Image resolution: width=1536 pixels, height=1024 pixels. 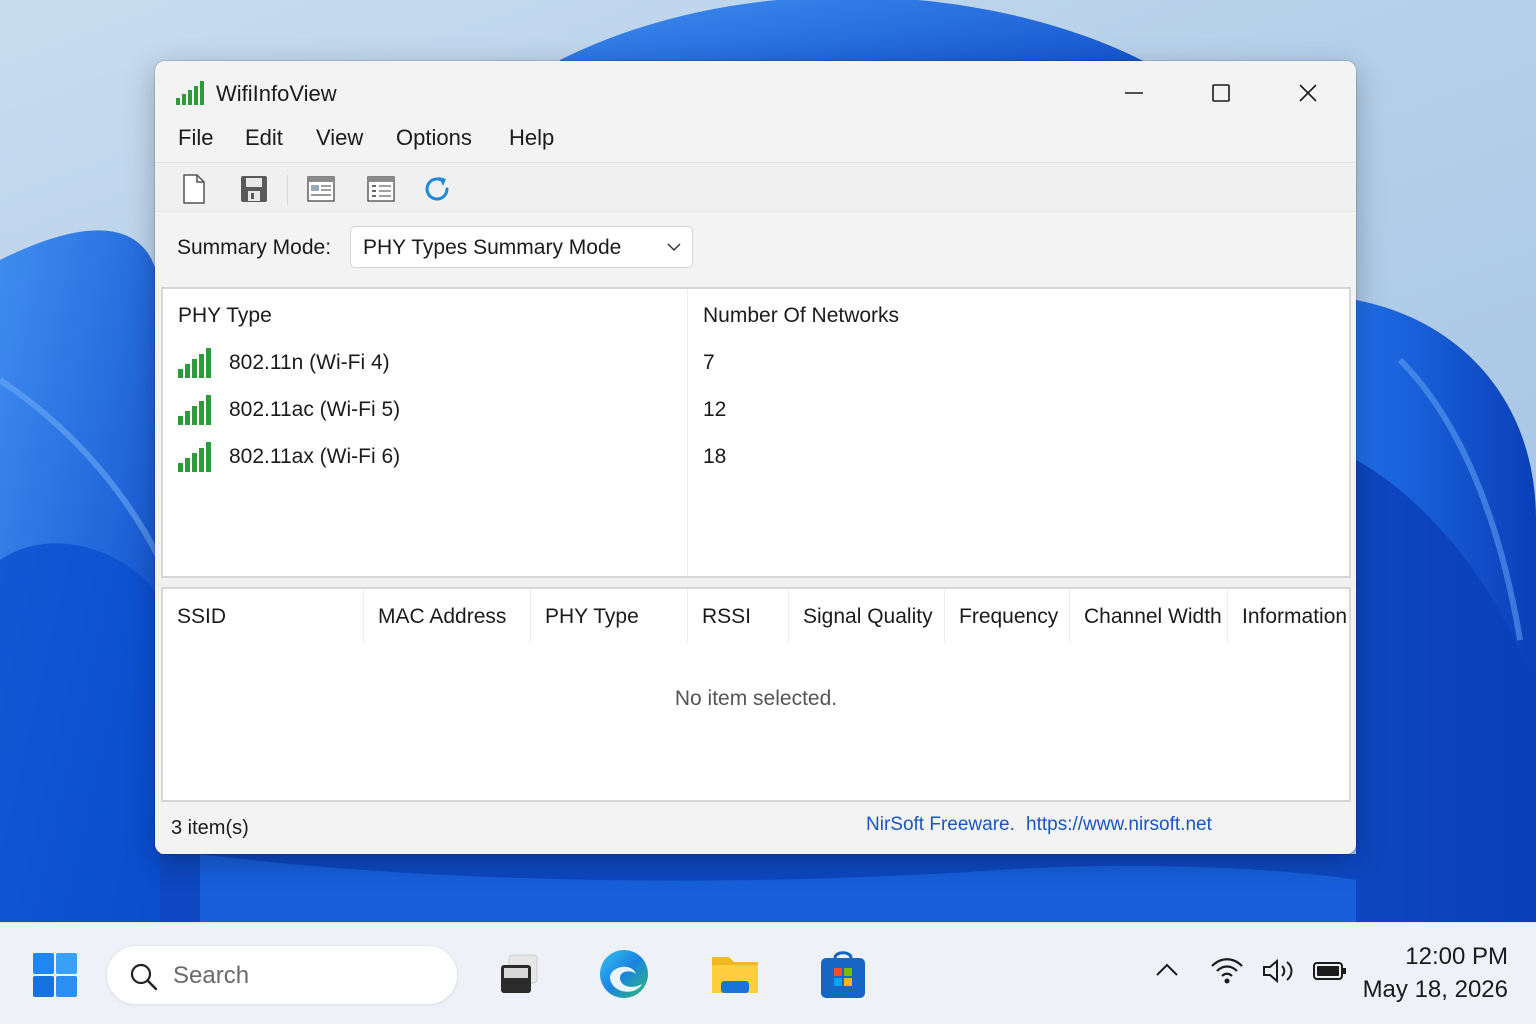 I want to click on html-report-button, so click(x=321, y=189).